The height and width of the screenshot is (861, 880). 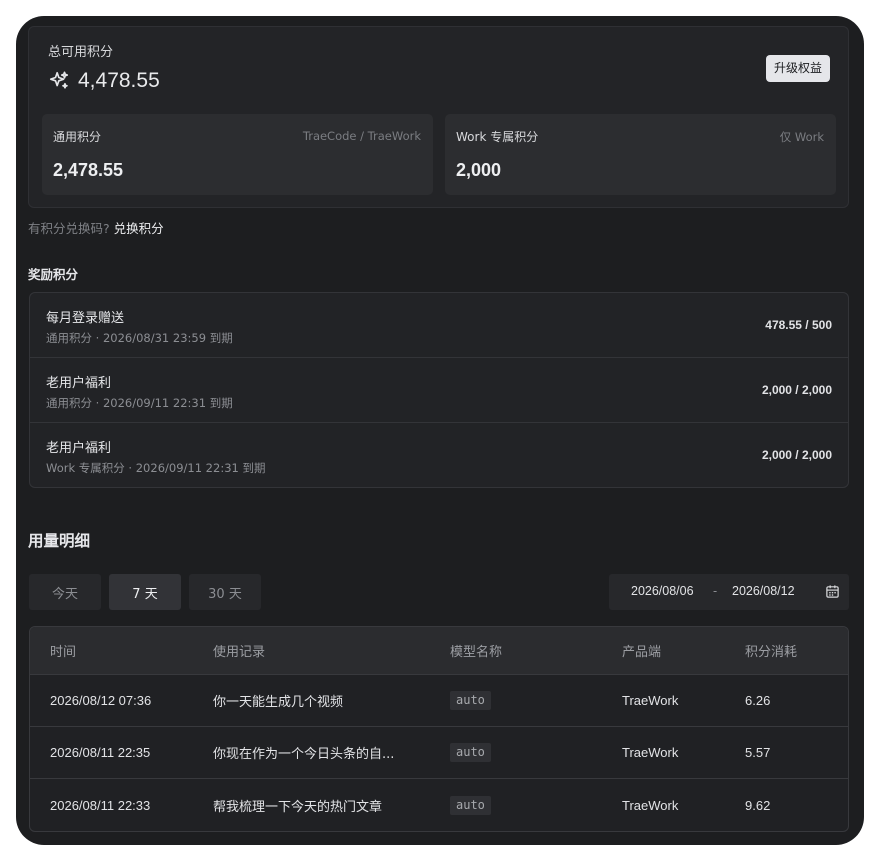 I want to click on calendar-icon, so click(x=832, y=591).